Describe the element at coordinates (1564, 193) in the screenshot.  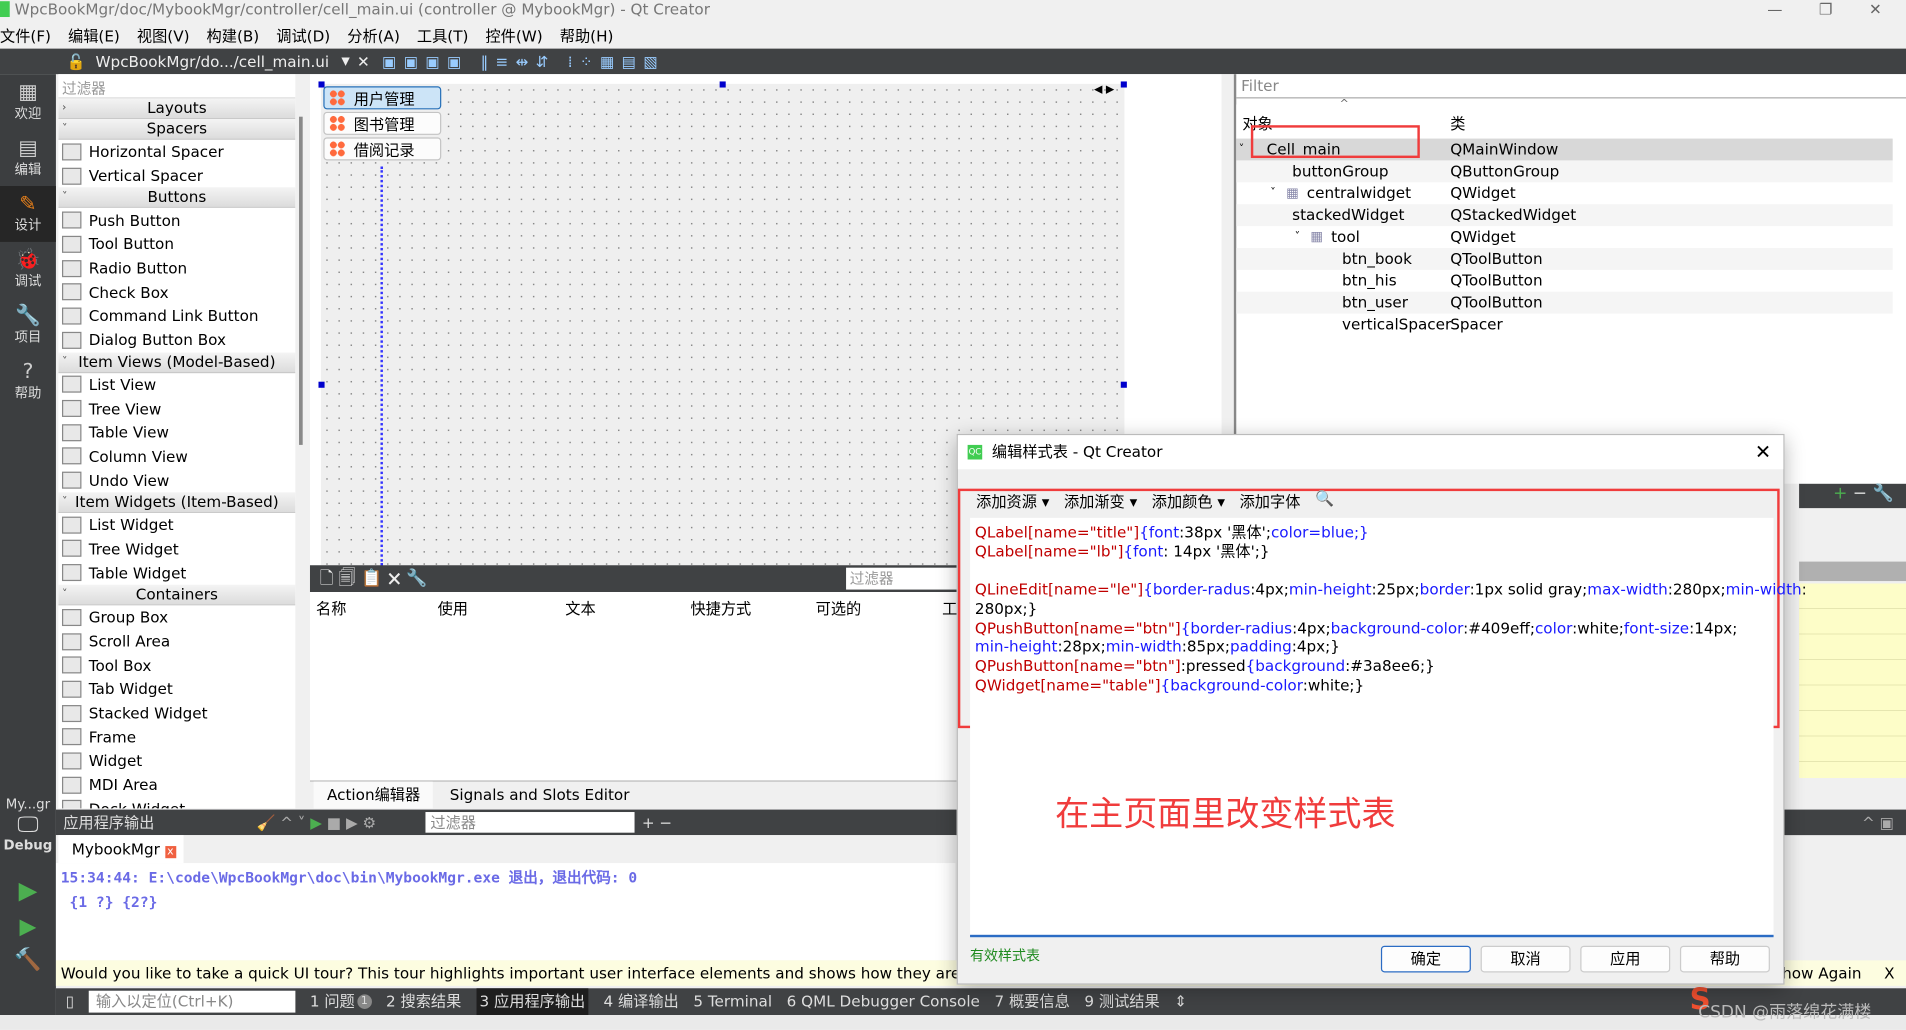
I see `object-row: ˅ ▦ centralwidget QWidget` at that location.